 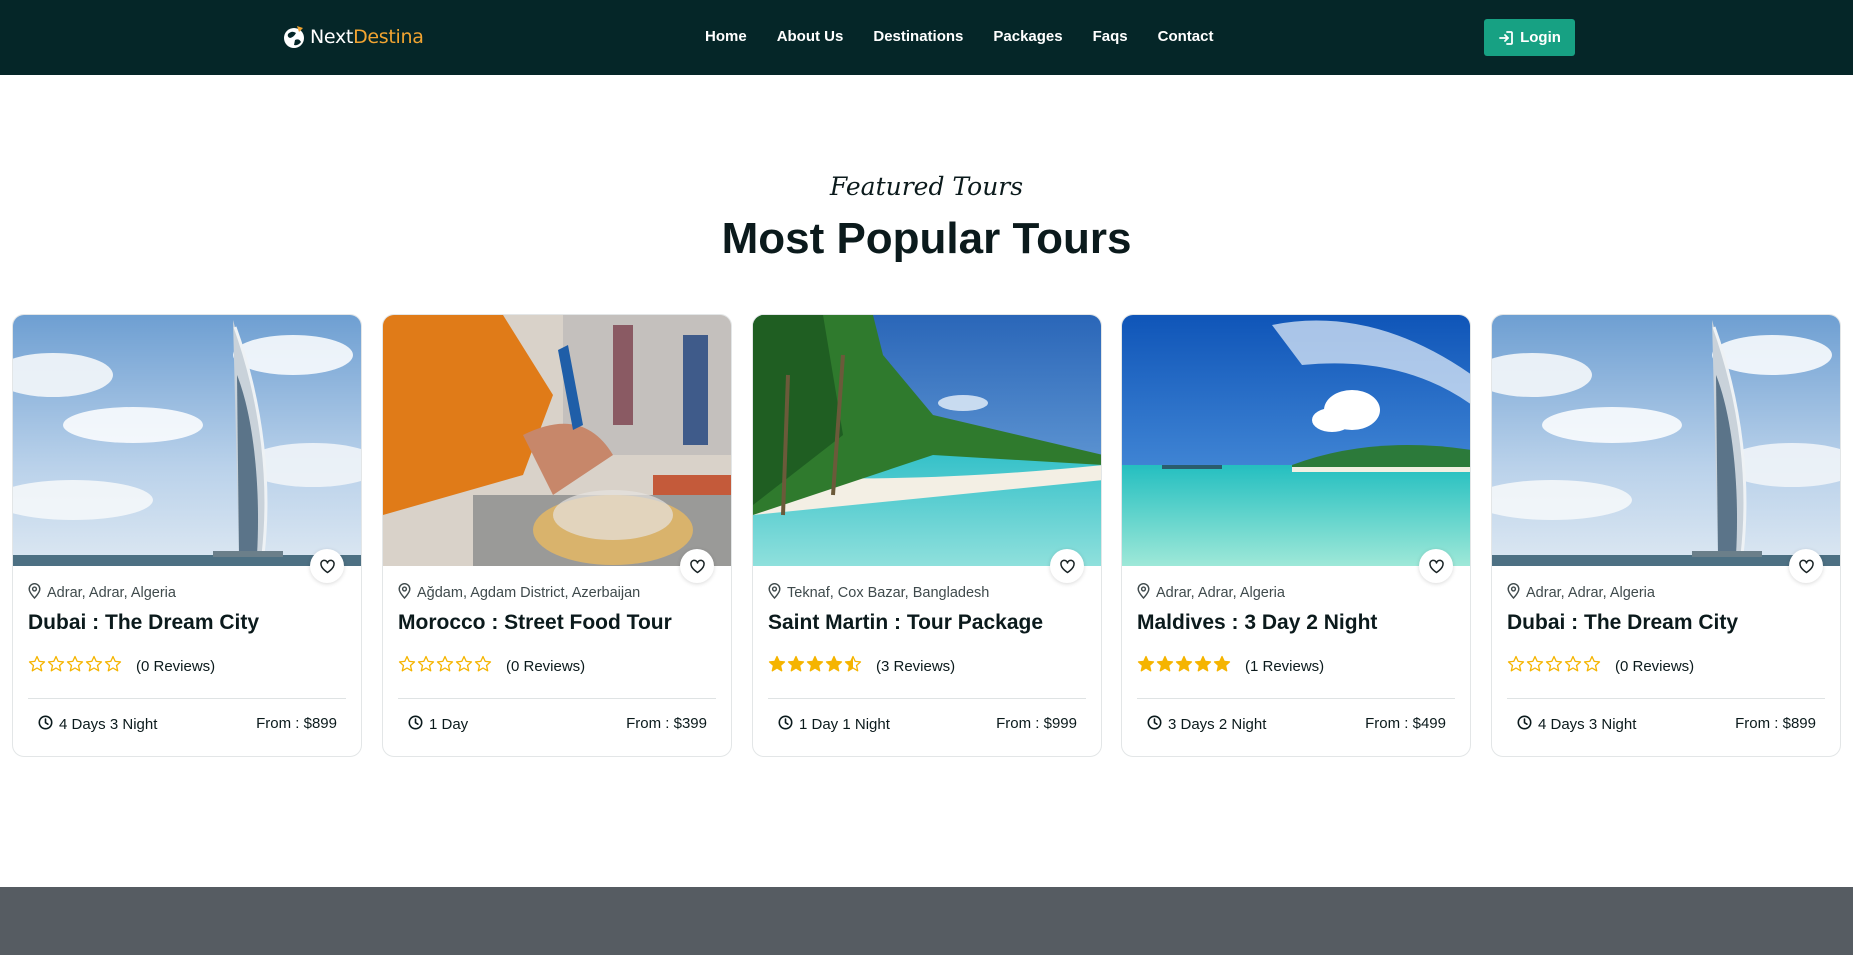 I want to click on tour-duration: 1 Day, so click(x=438, y=724).